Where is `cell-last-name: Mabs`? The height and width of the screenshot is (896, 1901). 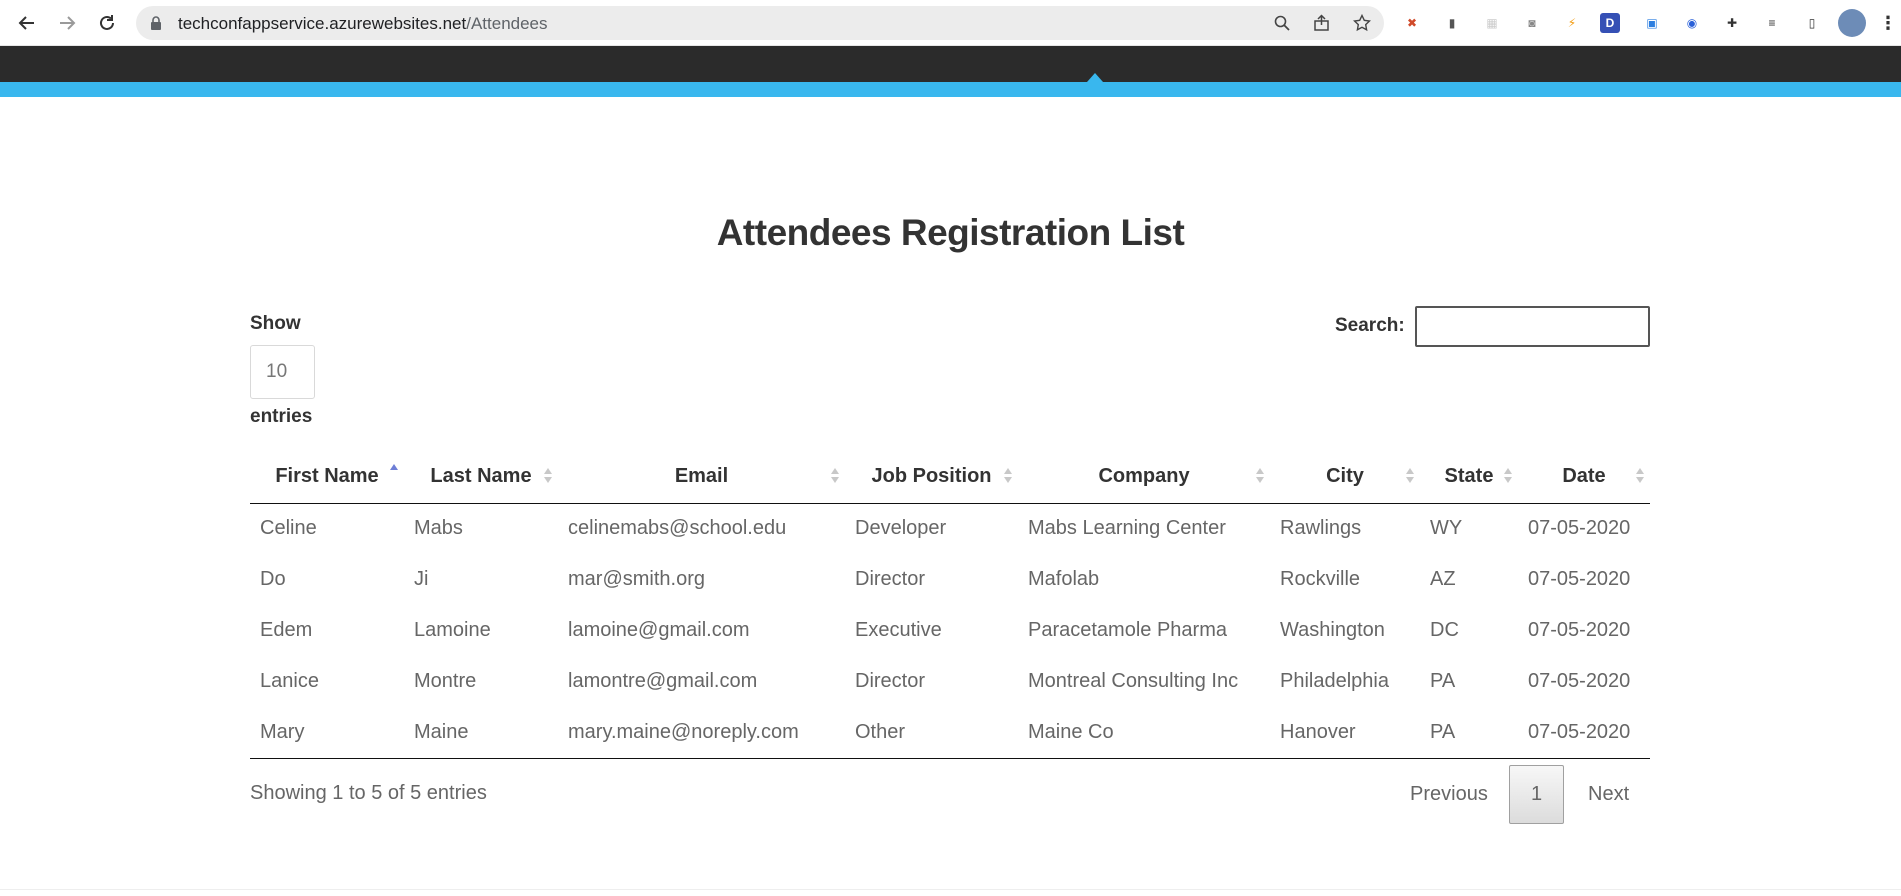
cell-last-name: Mabs is located at coordinates (438, 528).